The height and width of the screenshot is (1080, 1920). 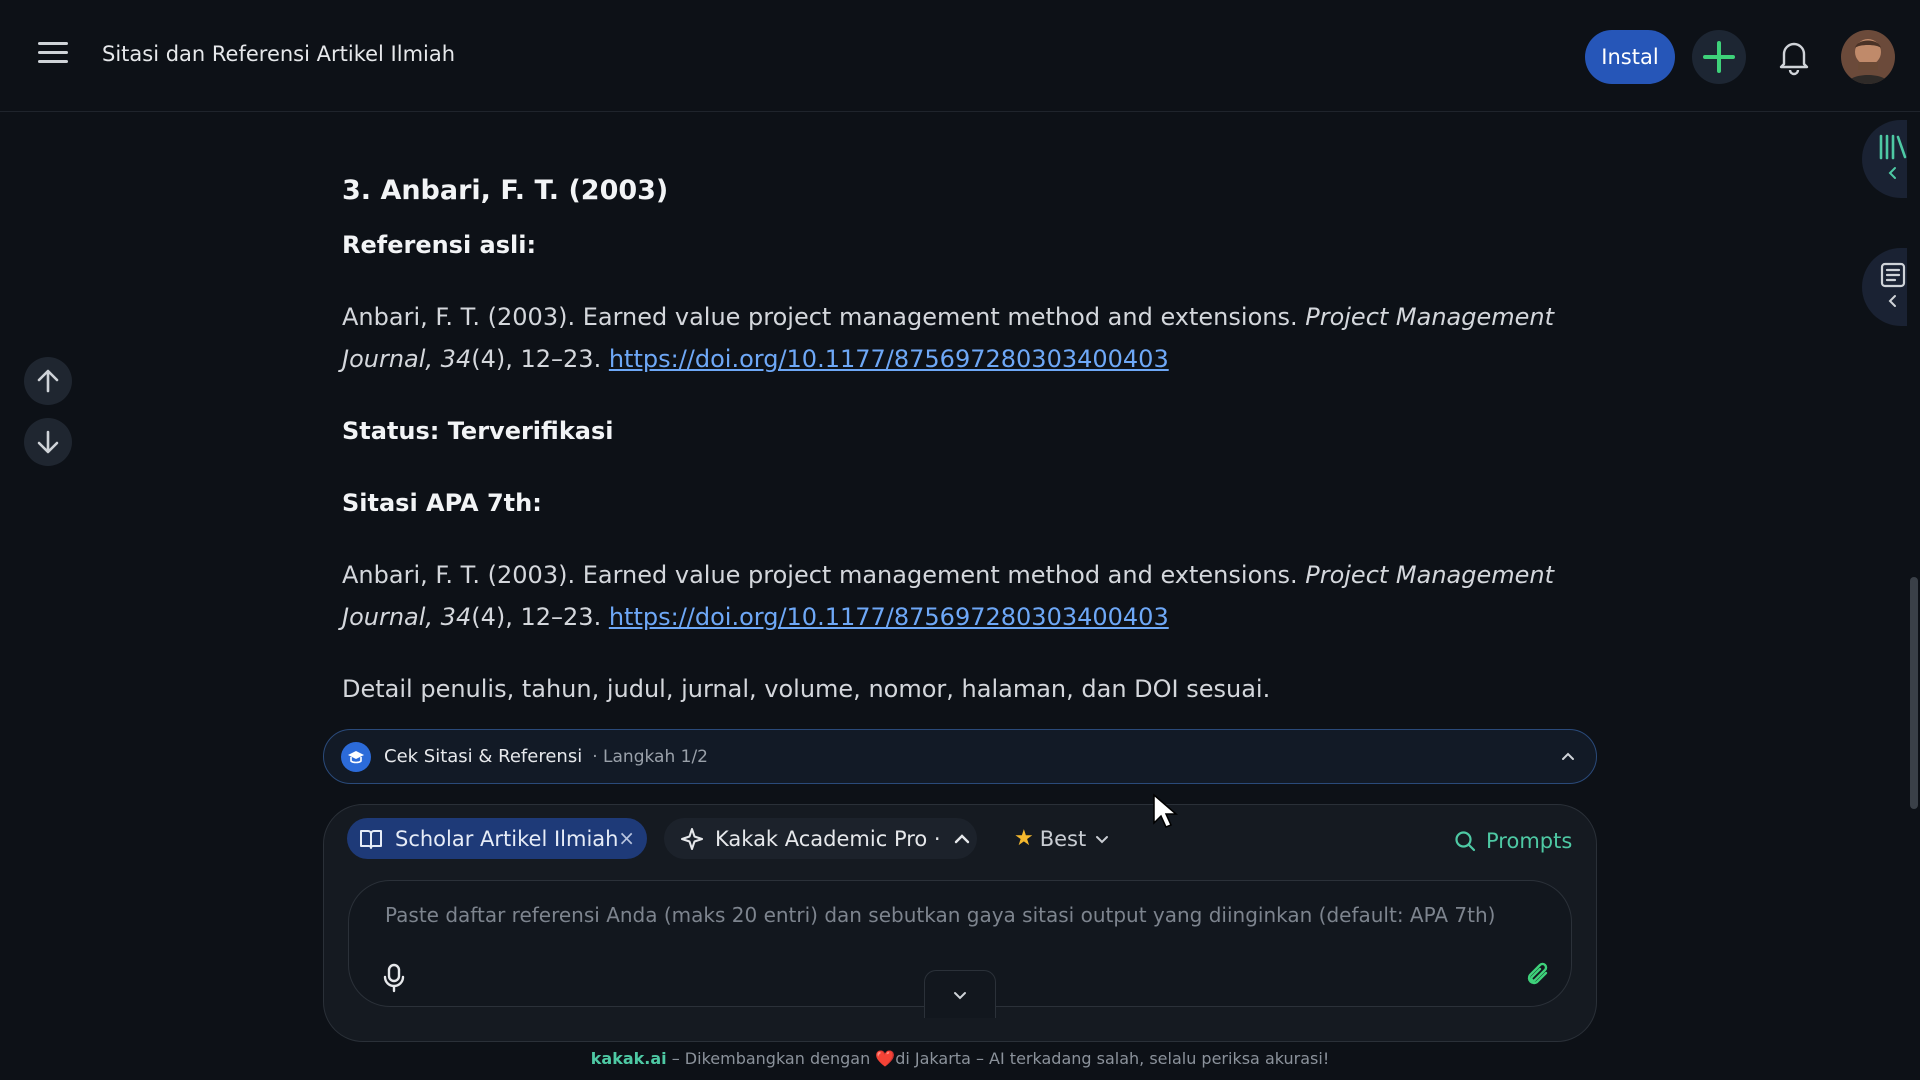 I want to click on scroll-up-button, so click(x=48, y=381).